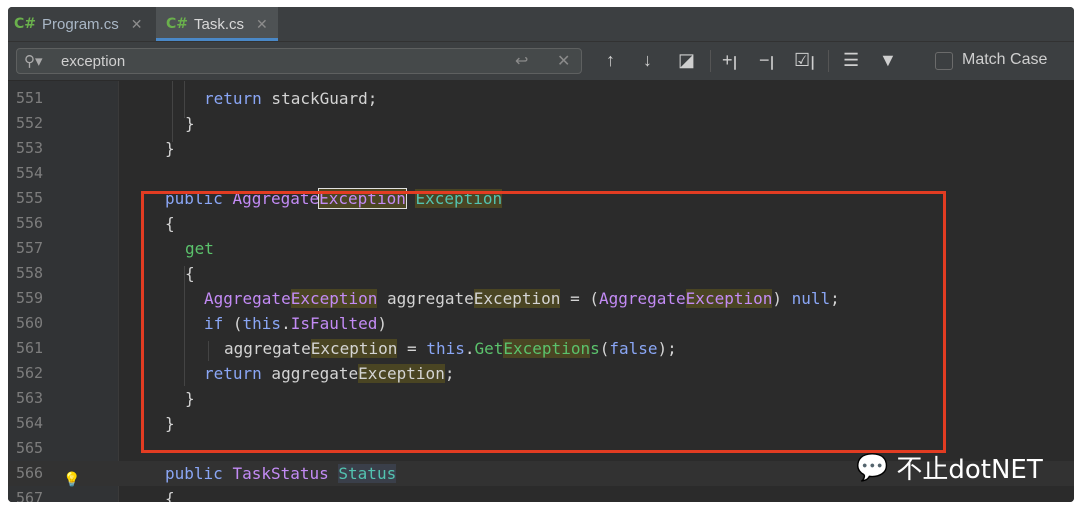 This screenshot has height=509, width=1080. What do you see at coordinates (30, 273) in the screenshot?
I see `line-number: 558` at bounding box center [30, 273].